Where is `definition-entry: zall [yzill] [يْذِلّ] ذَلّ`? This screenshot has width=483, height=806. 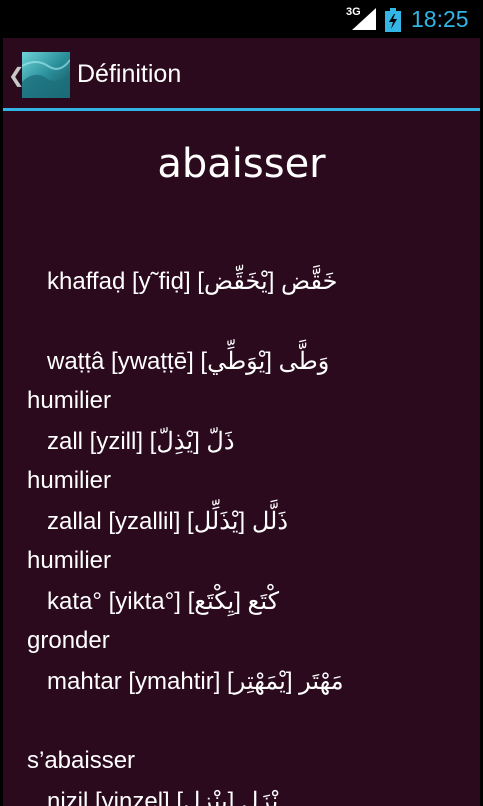
definition-entry: zall [yzill] [يْذِلّ] ذَلّ is located at coordinates (141, 441).